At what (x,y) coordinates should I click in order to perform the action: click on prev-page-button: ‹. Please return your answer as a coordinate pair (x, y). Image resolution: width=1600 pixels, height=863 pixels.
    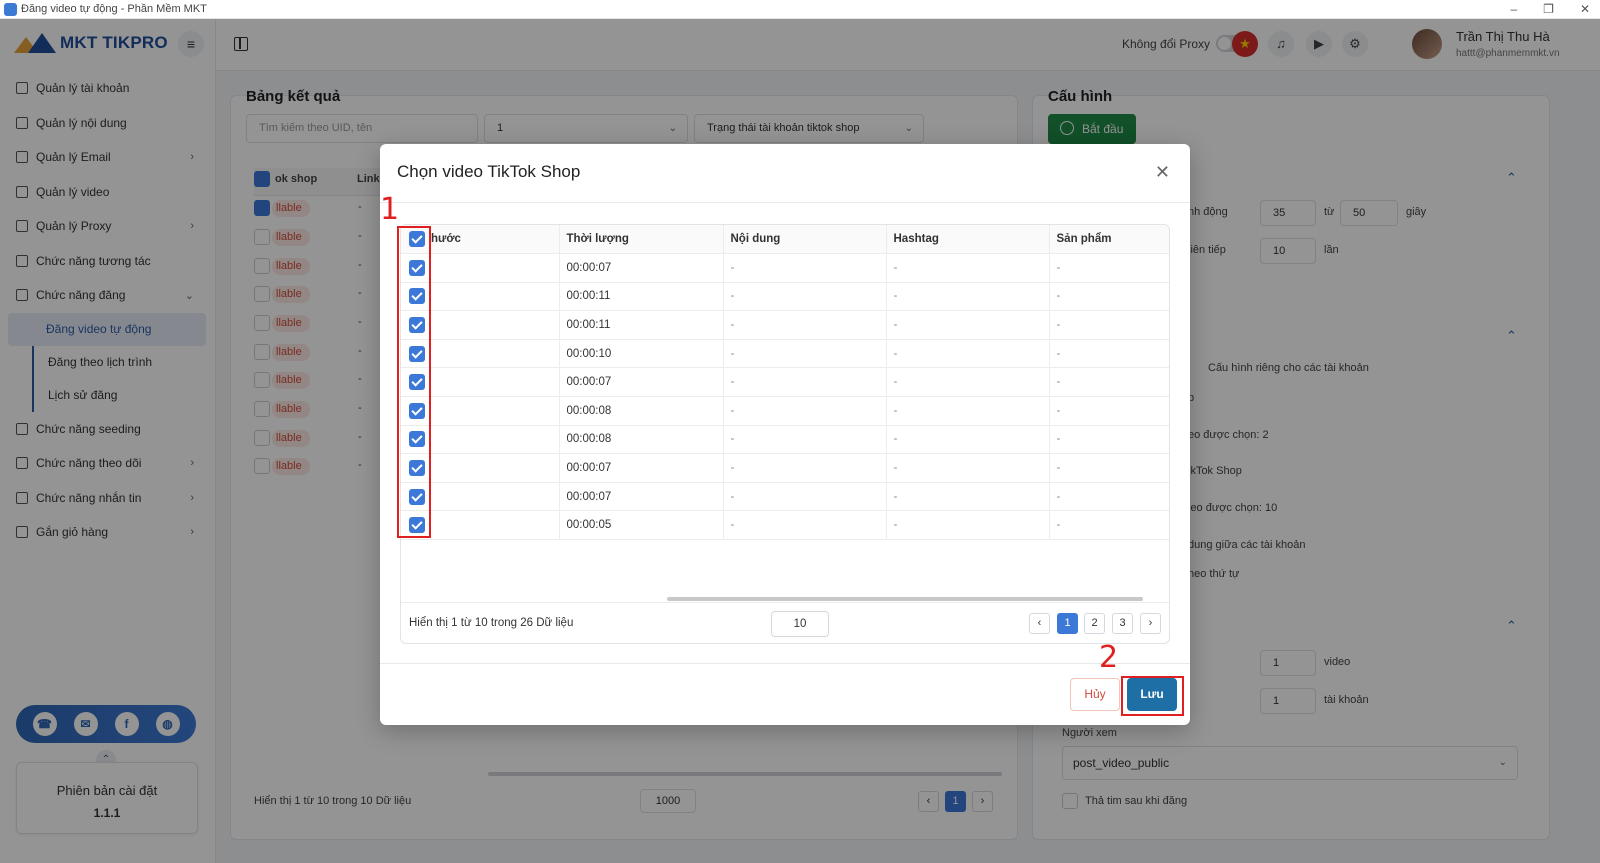
    Looking at the image, I should click on (1039, 623).